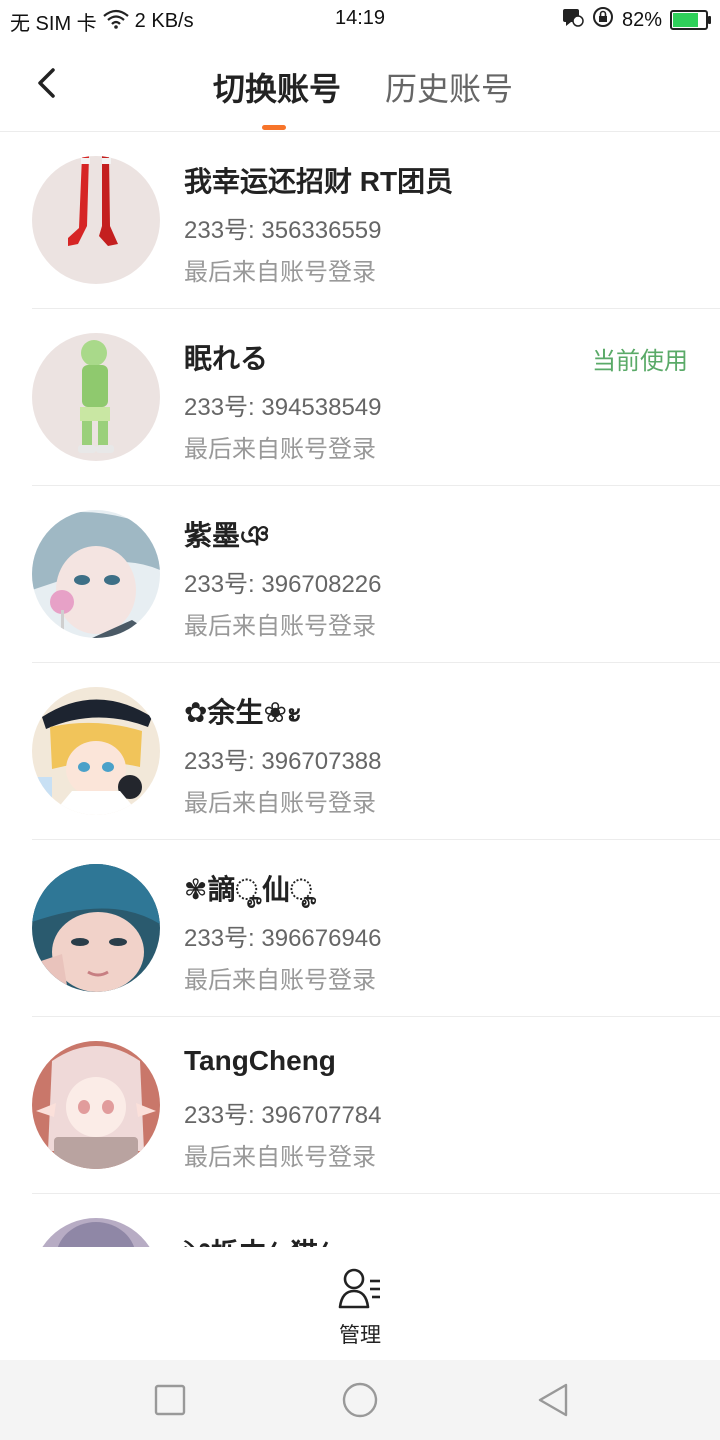  I want to click on status-right: 82%, so click(636, 20).